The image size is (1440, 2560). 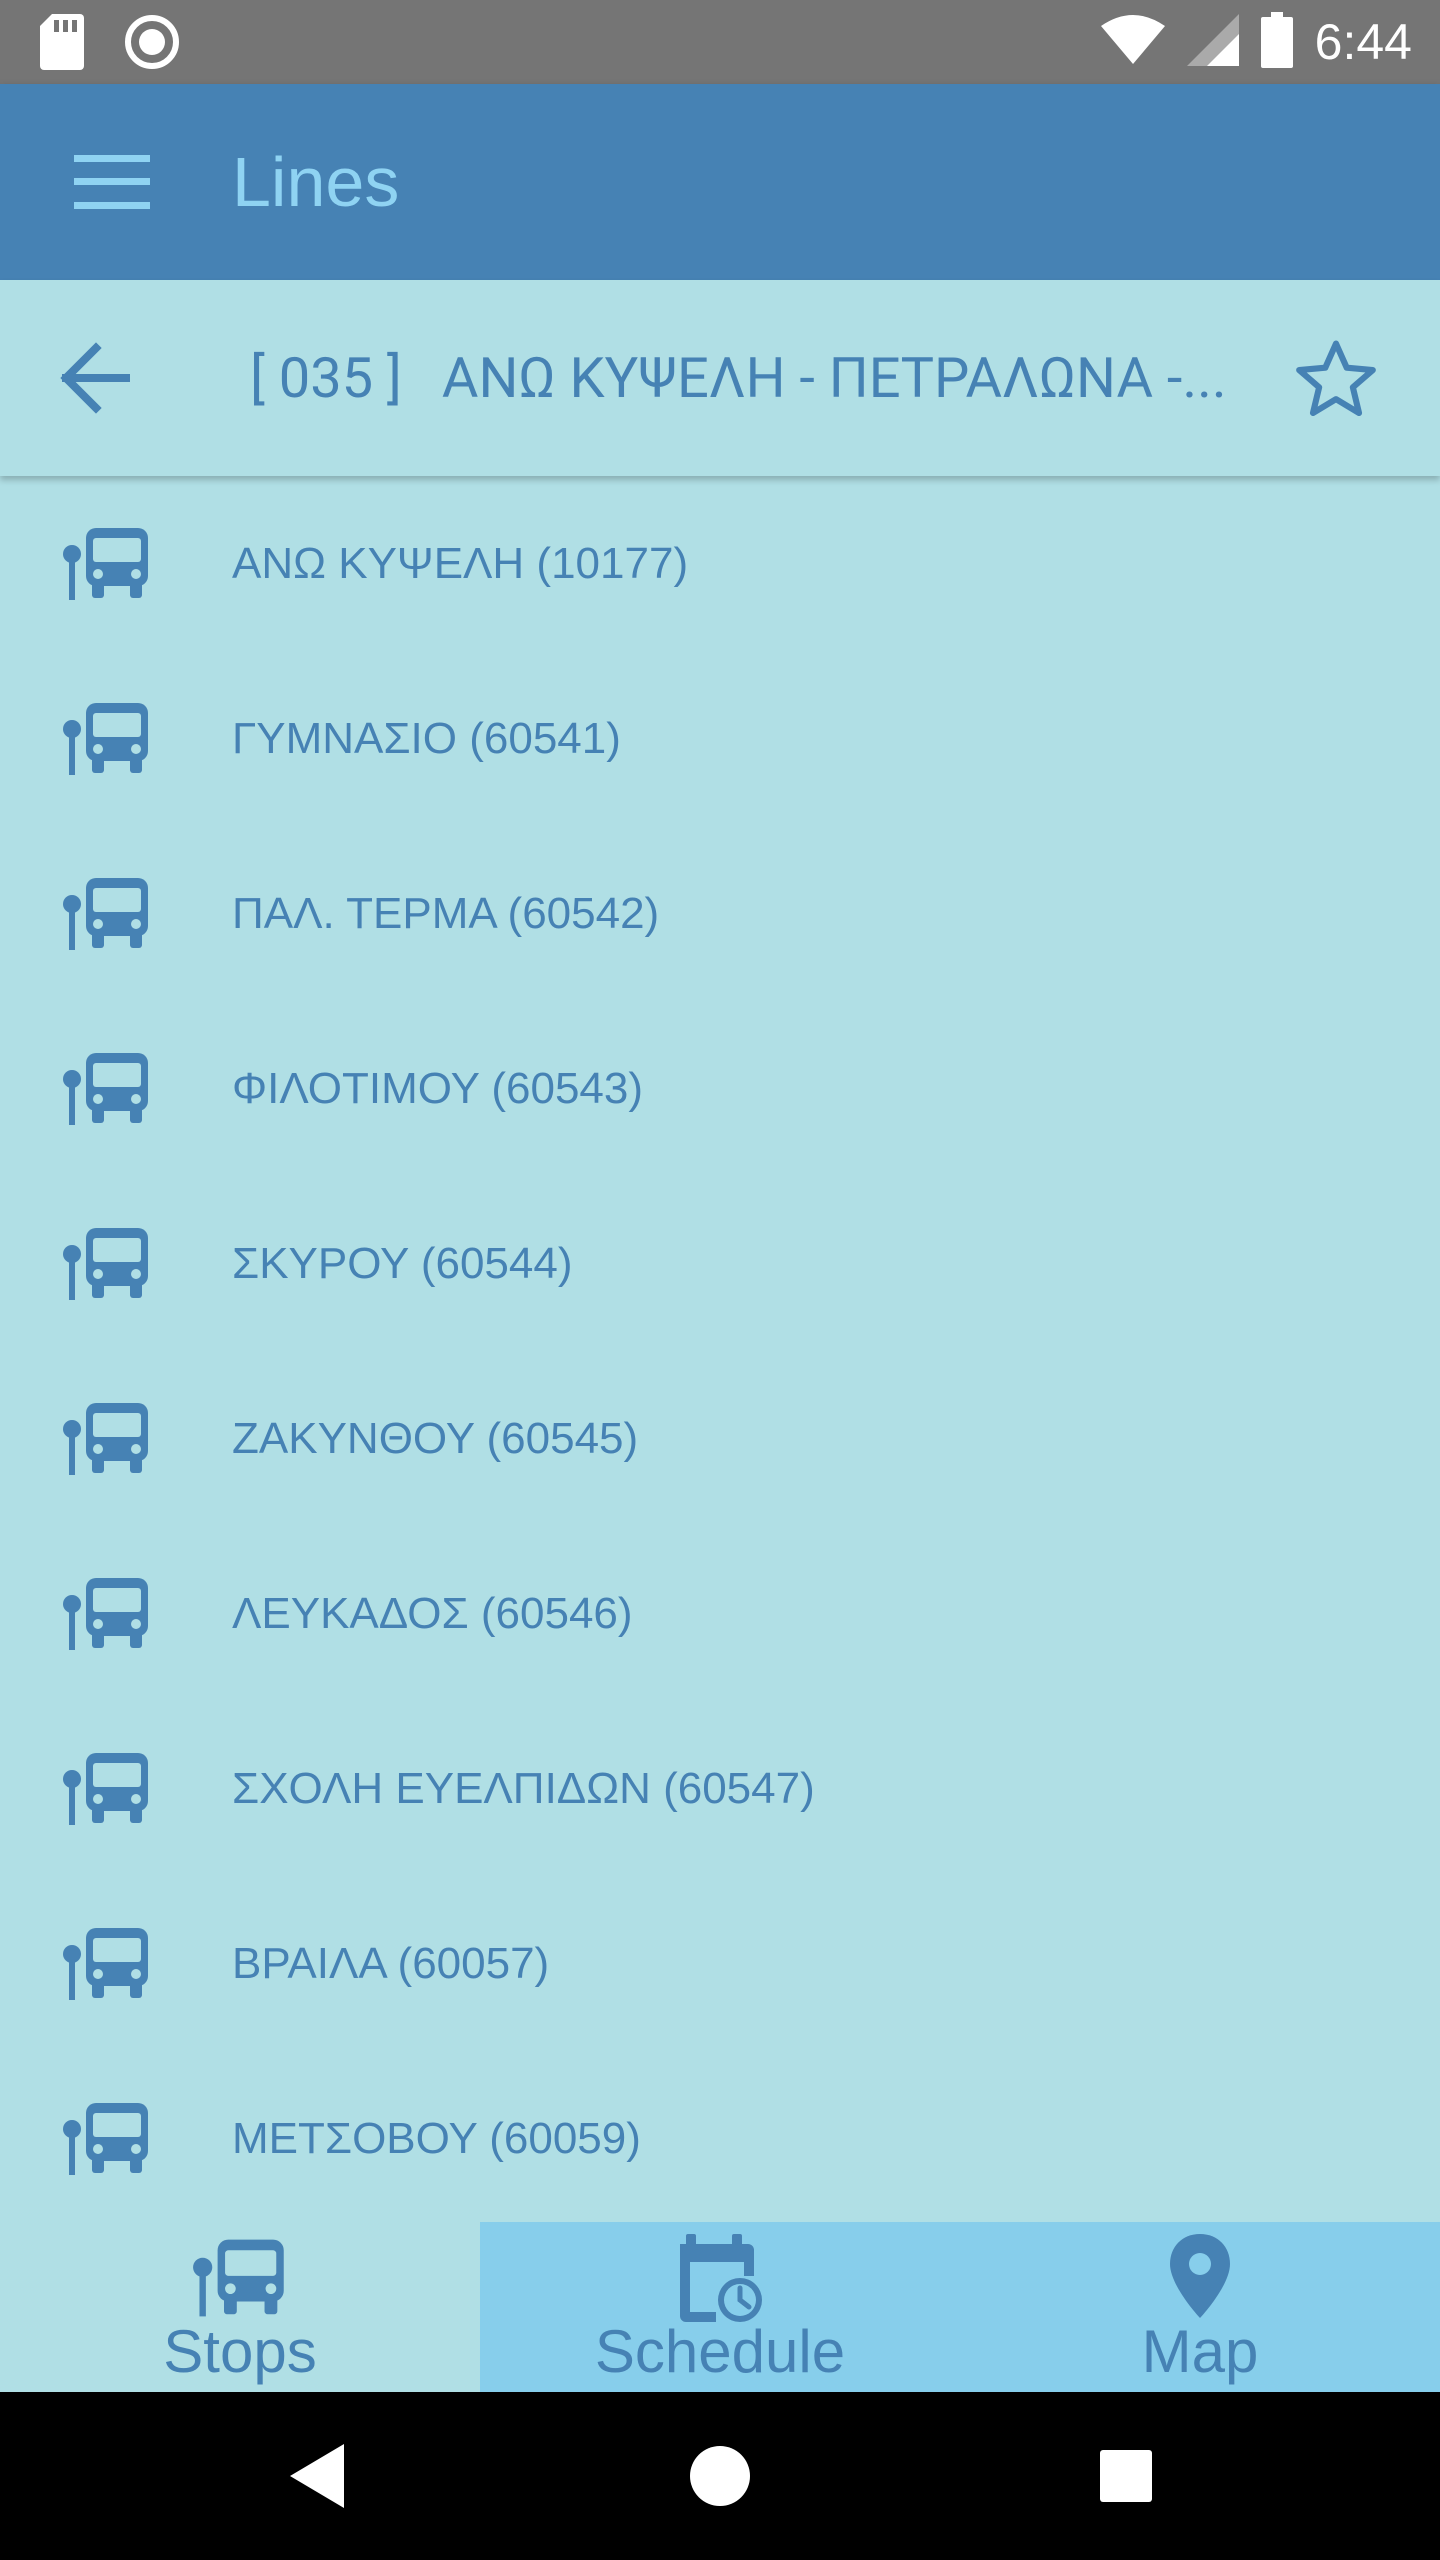 What do you see at coordinates (720, 182) in the screenshot?
I see `app-bar: Lines` at bounding box center [720, 182].